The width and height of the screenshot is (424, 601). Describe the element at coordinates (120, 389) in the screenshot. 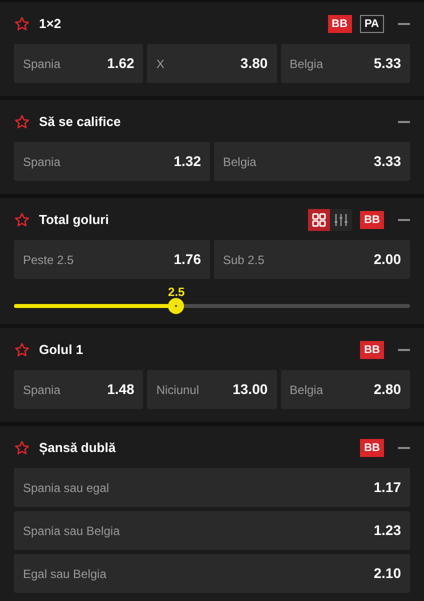

I see `odds-value: 1.48` at that location.